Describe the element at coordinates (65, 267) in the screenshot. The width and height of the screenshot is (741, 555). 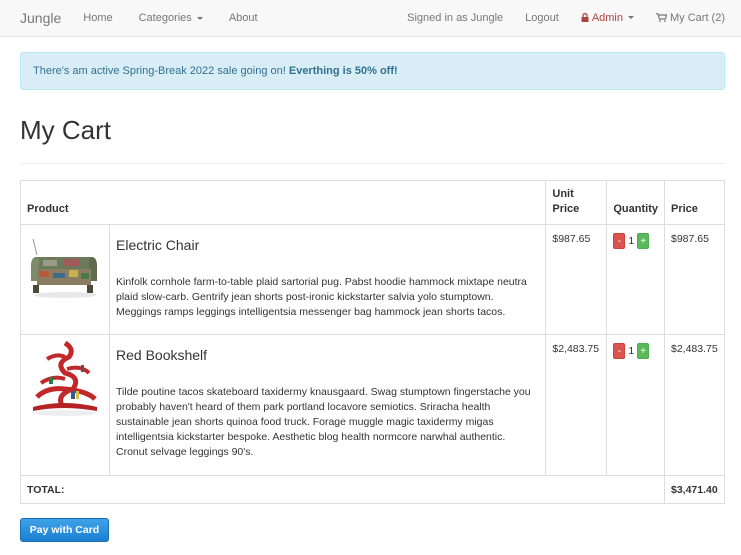
I see `electric-chair-image` at that location.